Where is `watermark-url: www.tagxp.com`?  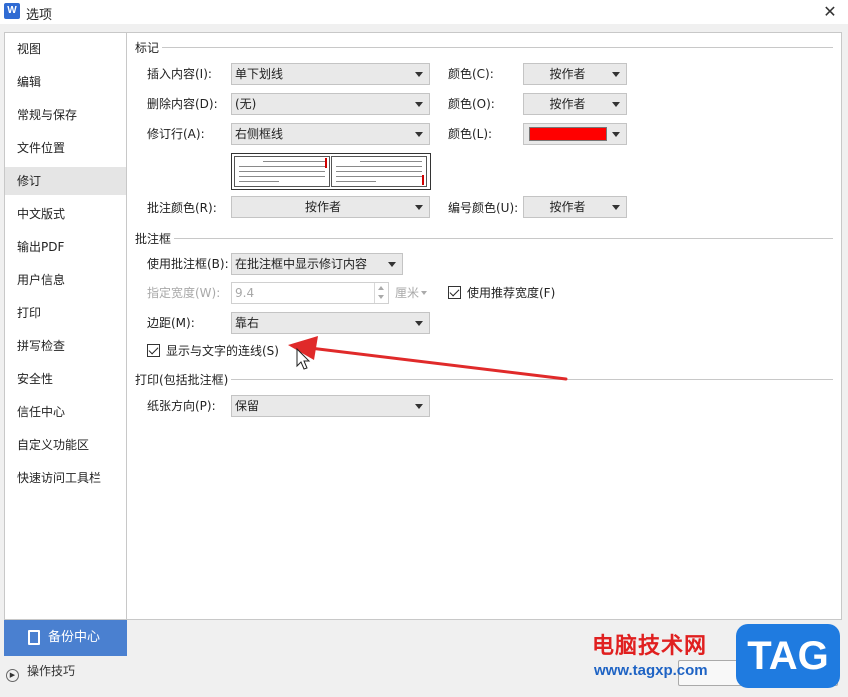 watermark-url: www.tagxp.com is located at coordinates (651, 670).